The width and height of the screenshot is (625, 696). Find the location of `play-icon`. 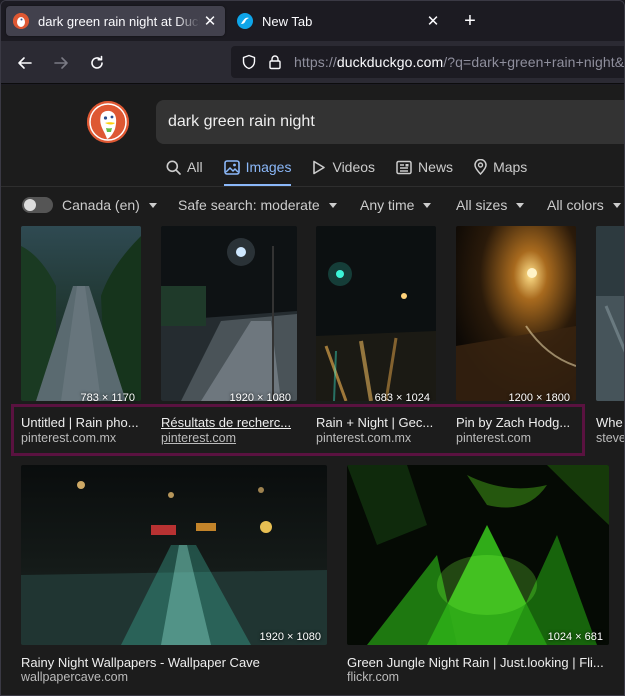

play-icon is located at coordinates (319, 167).